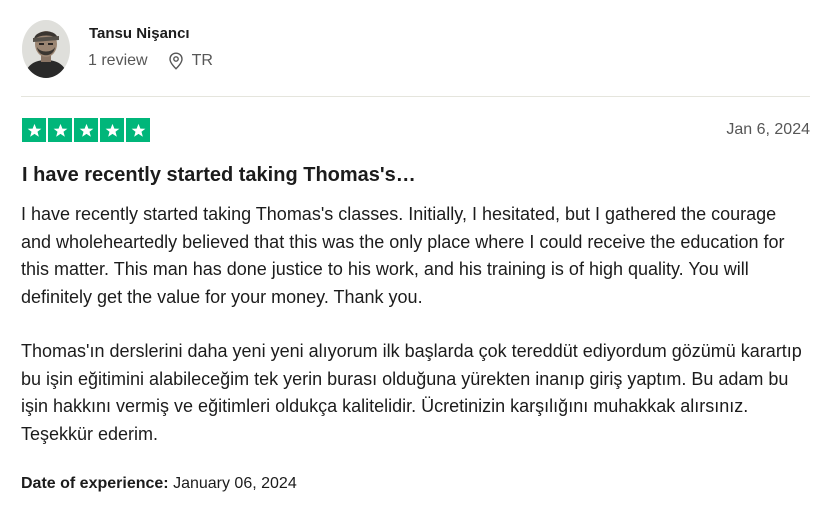 This screenshot has width=822, height=507. What do you see at coordinates (95, 483) in the screenshot?
I see `experience-label: Date of experience:` at bounding box center [95, 483].